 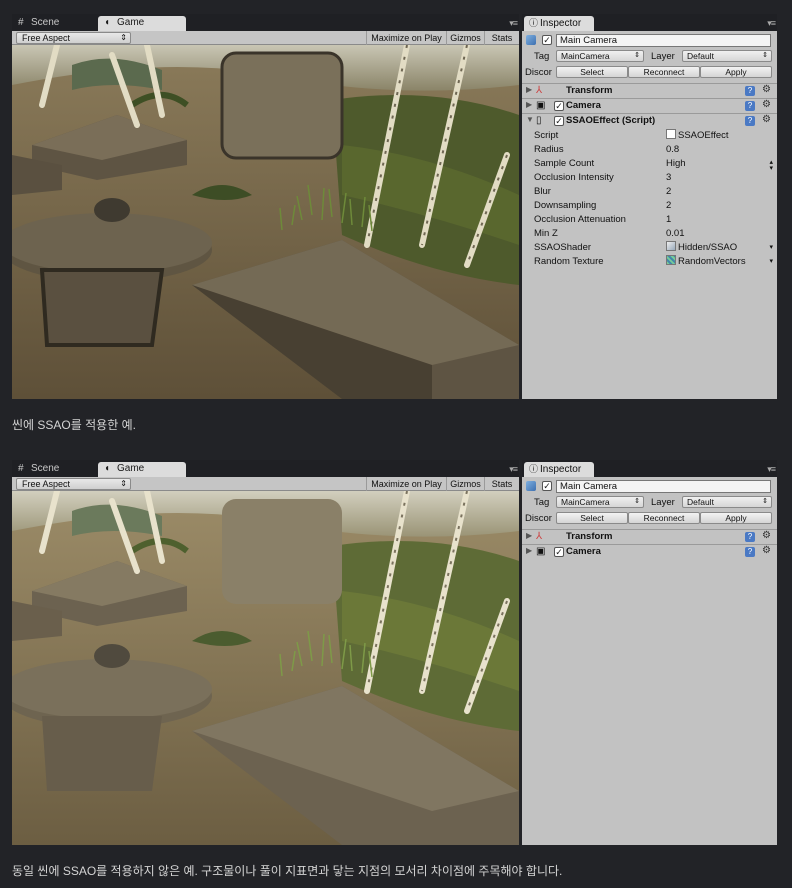 I want to click on transform-axes-icon: ⅄, so click(x=539, y=90).